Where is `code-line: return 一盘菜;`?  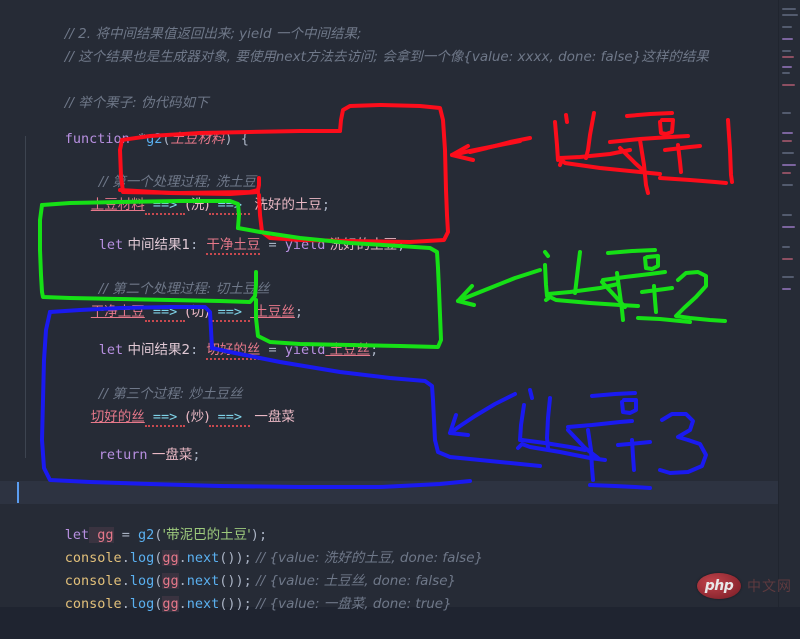
code-line: return 一盘菜; is located at coordinates (389, 442).